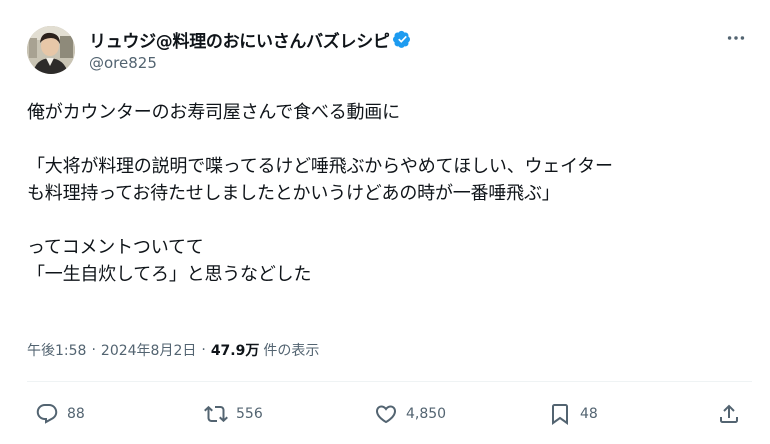 This screenshot has height=444, width=770. I want to click on views-count: 47.9万, so click(235, 350).